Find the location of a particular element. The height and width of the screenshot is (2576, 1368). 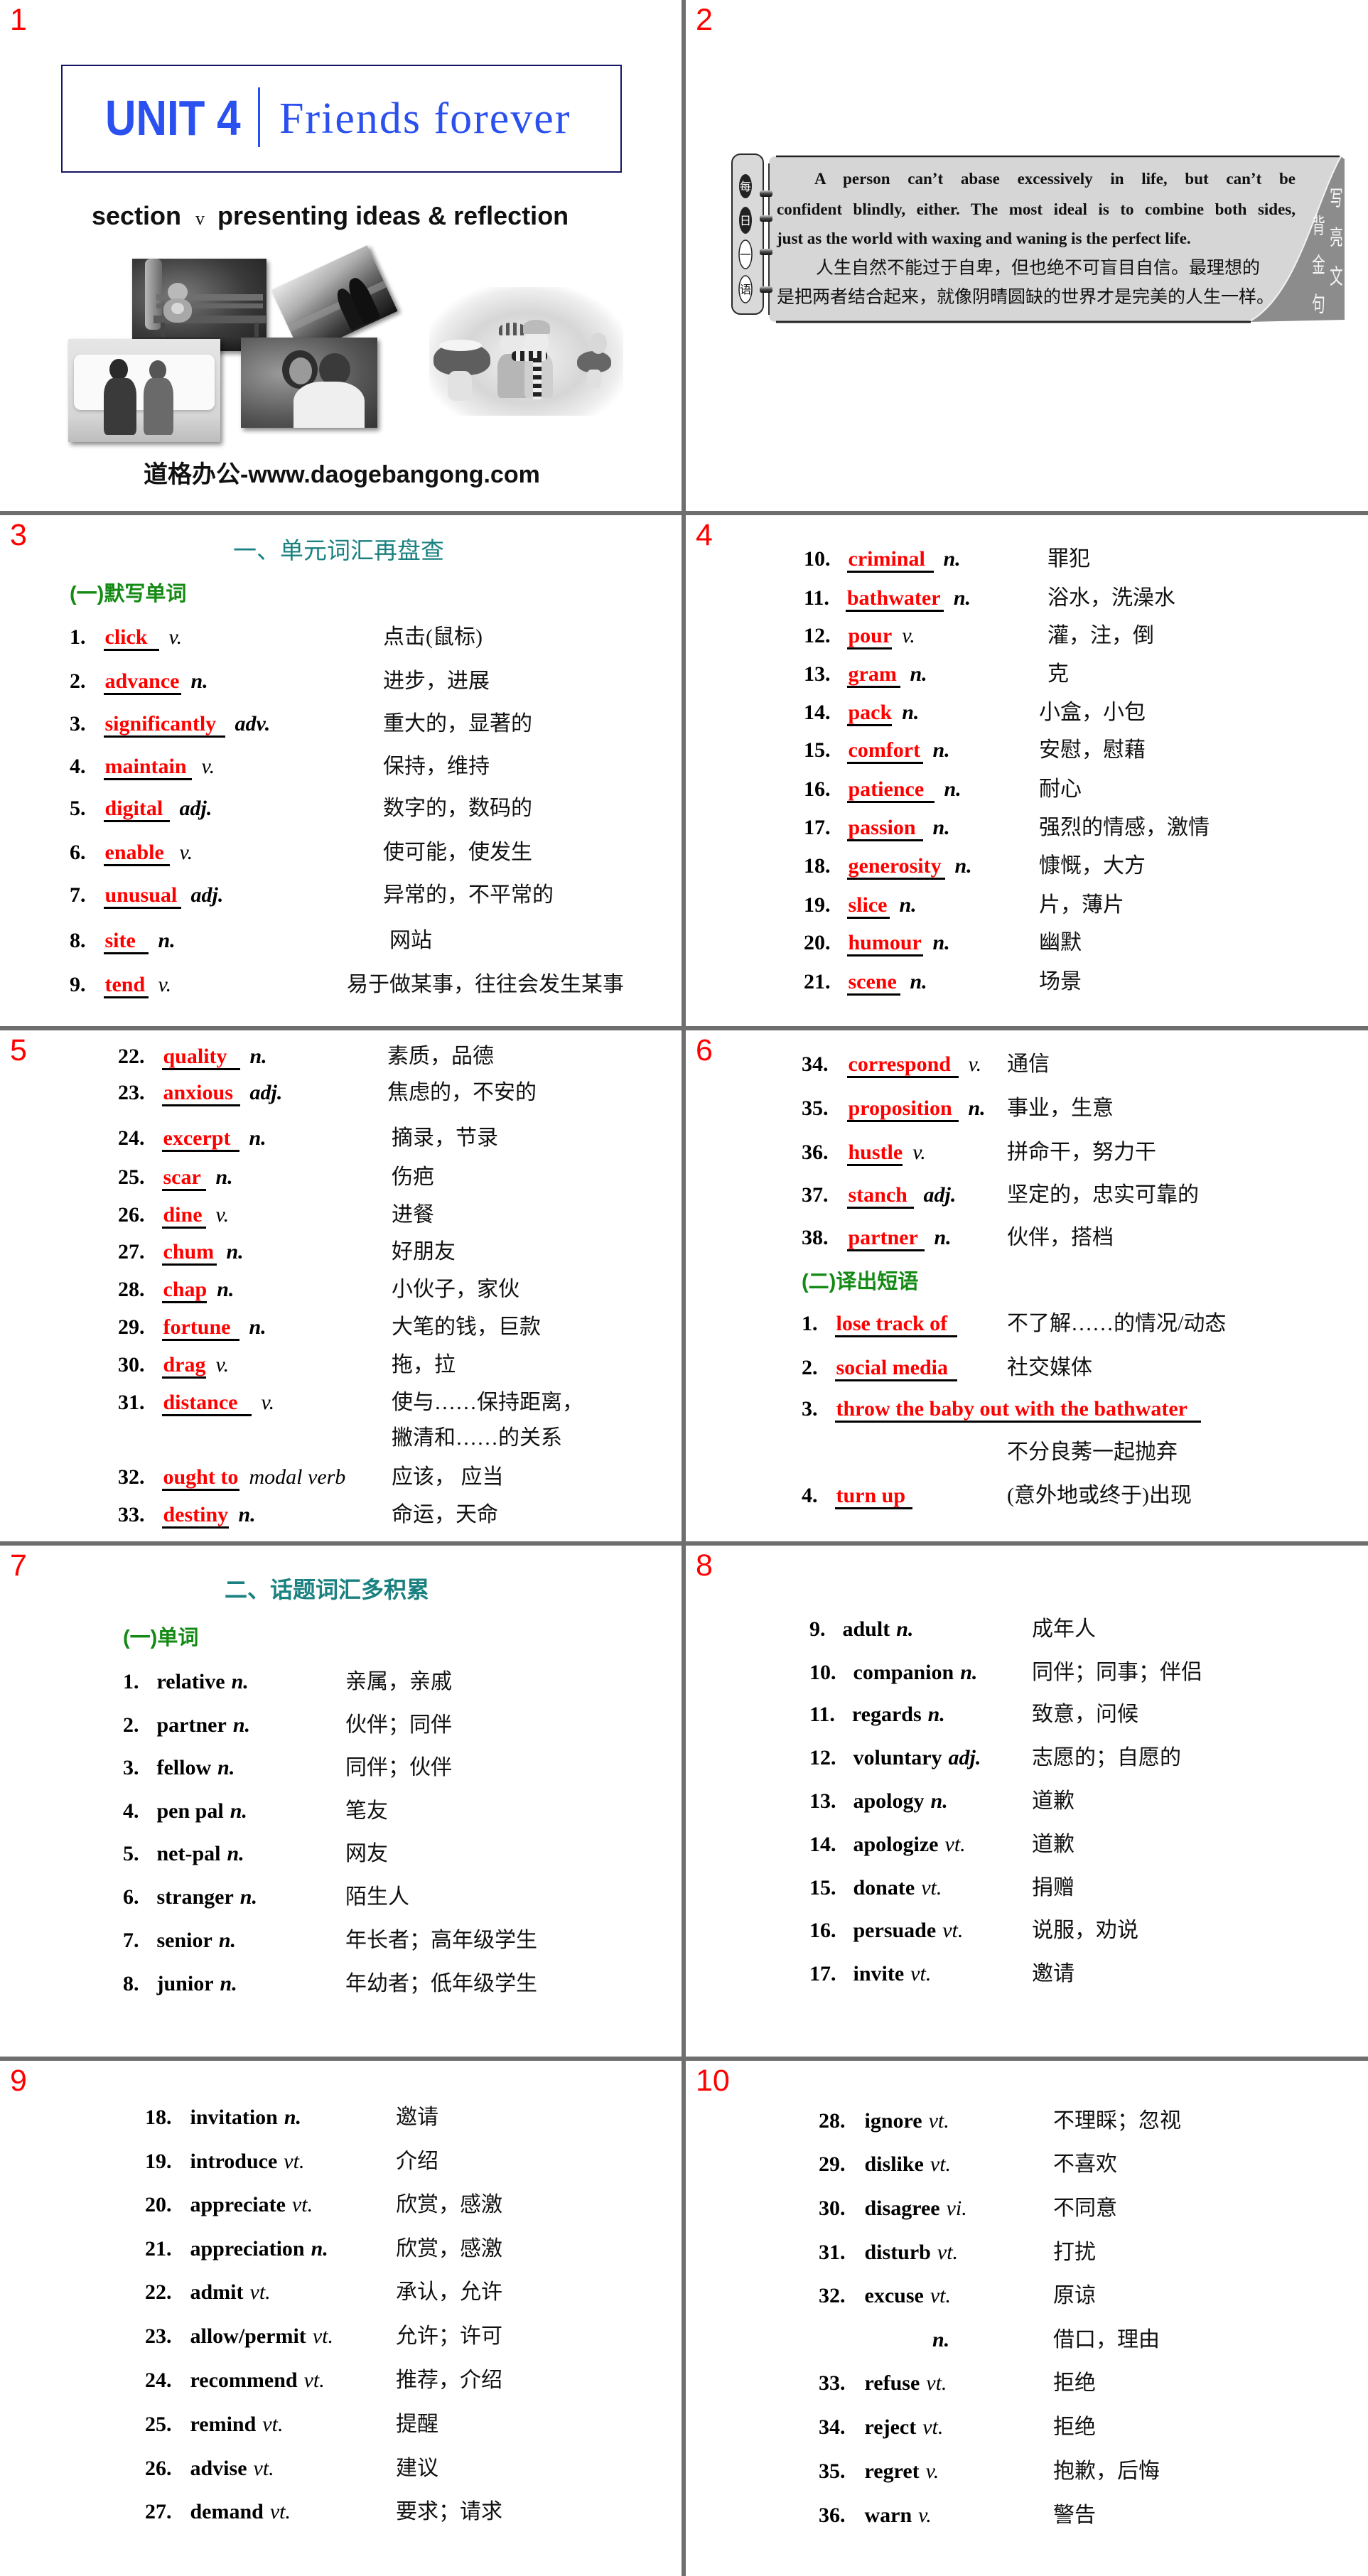

vocab-row: 35. regret v. is located at coordinates (879, 2471).